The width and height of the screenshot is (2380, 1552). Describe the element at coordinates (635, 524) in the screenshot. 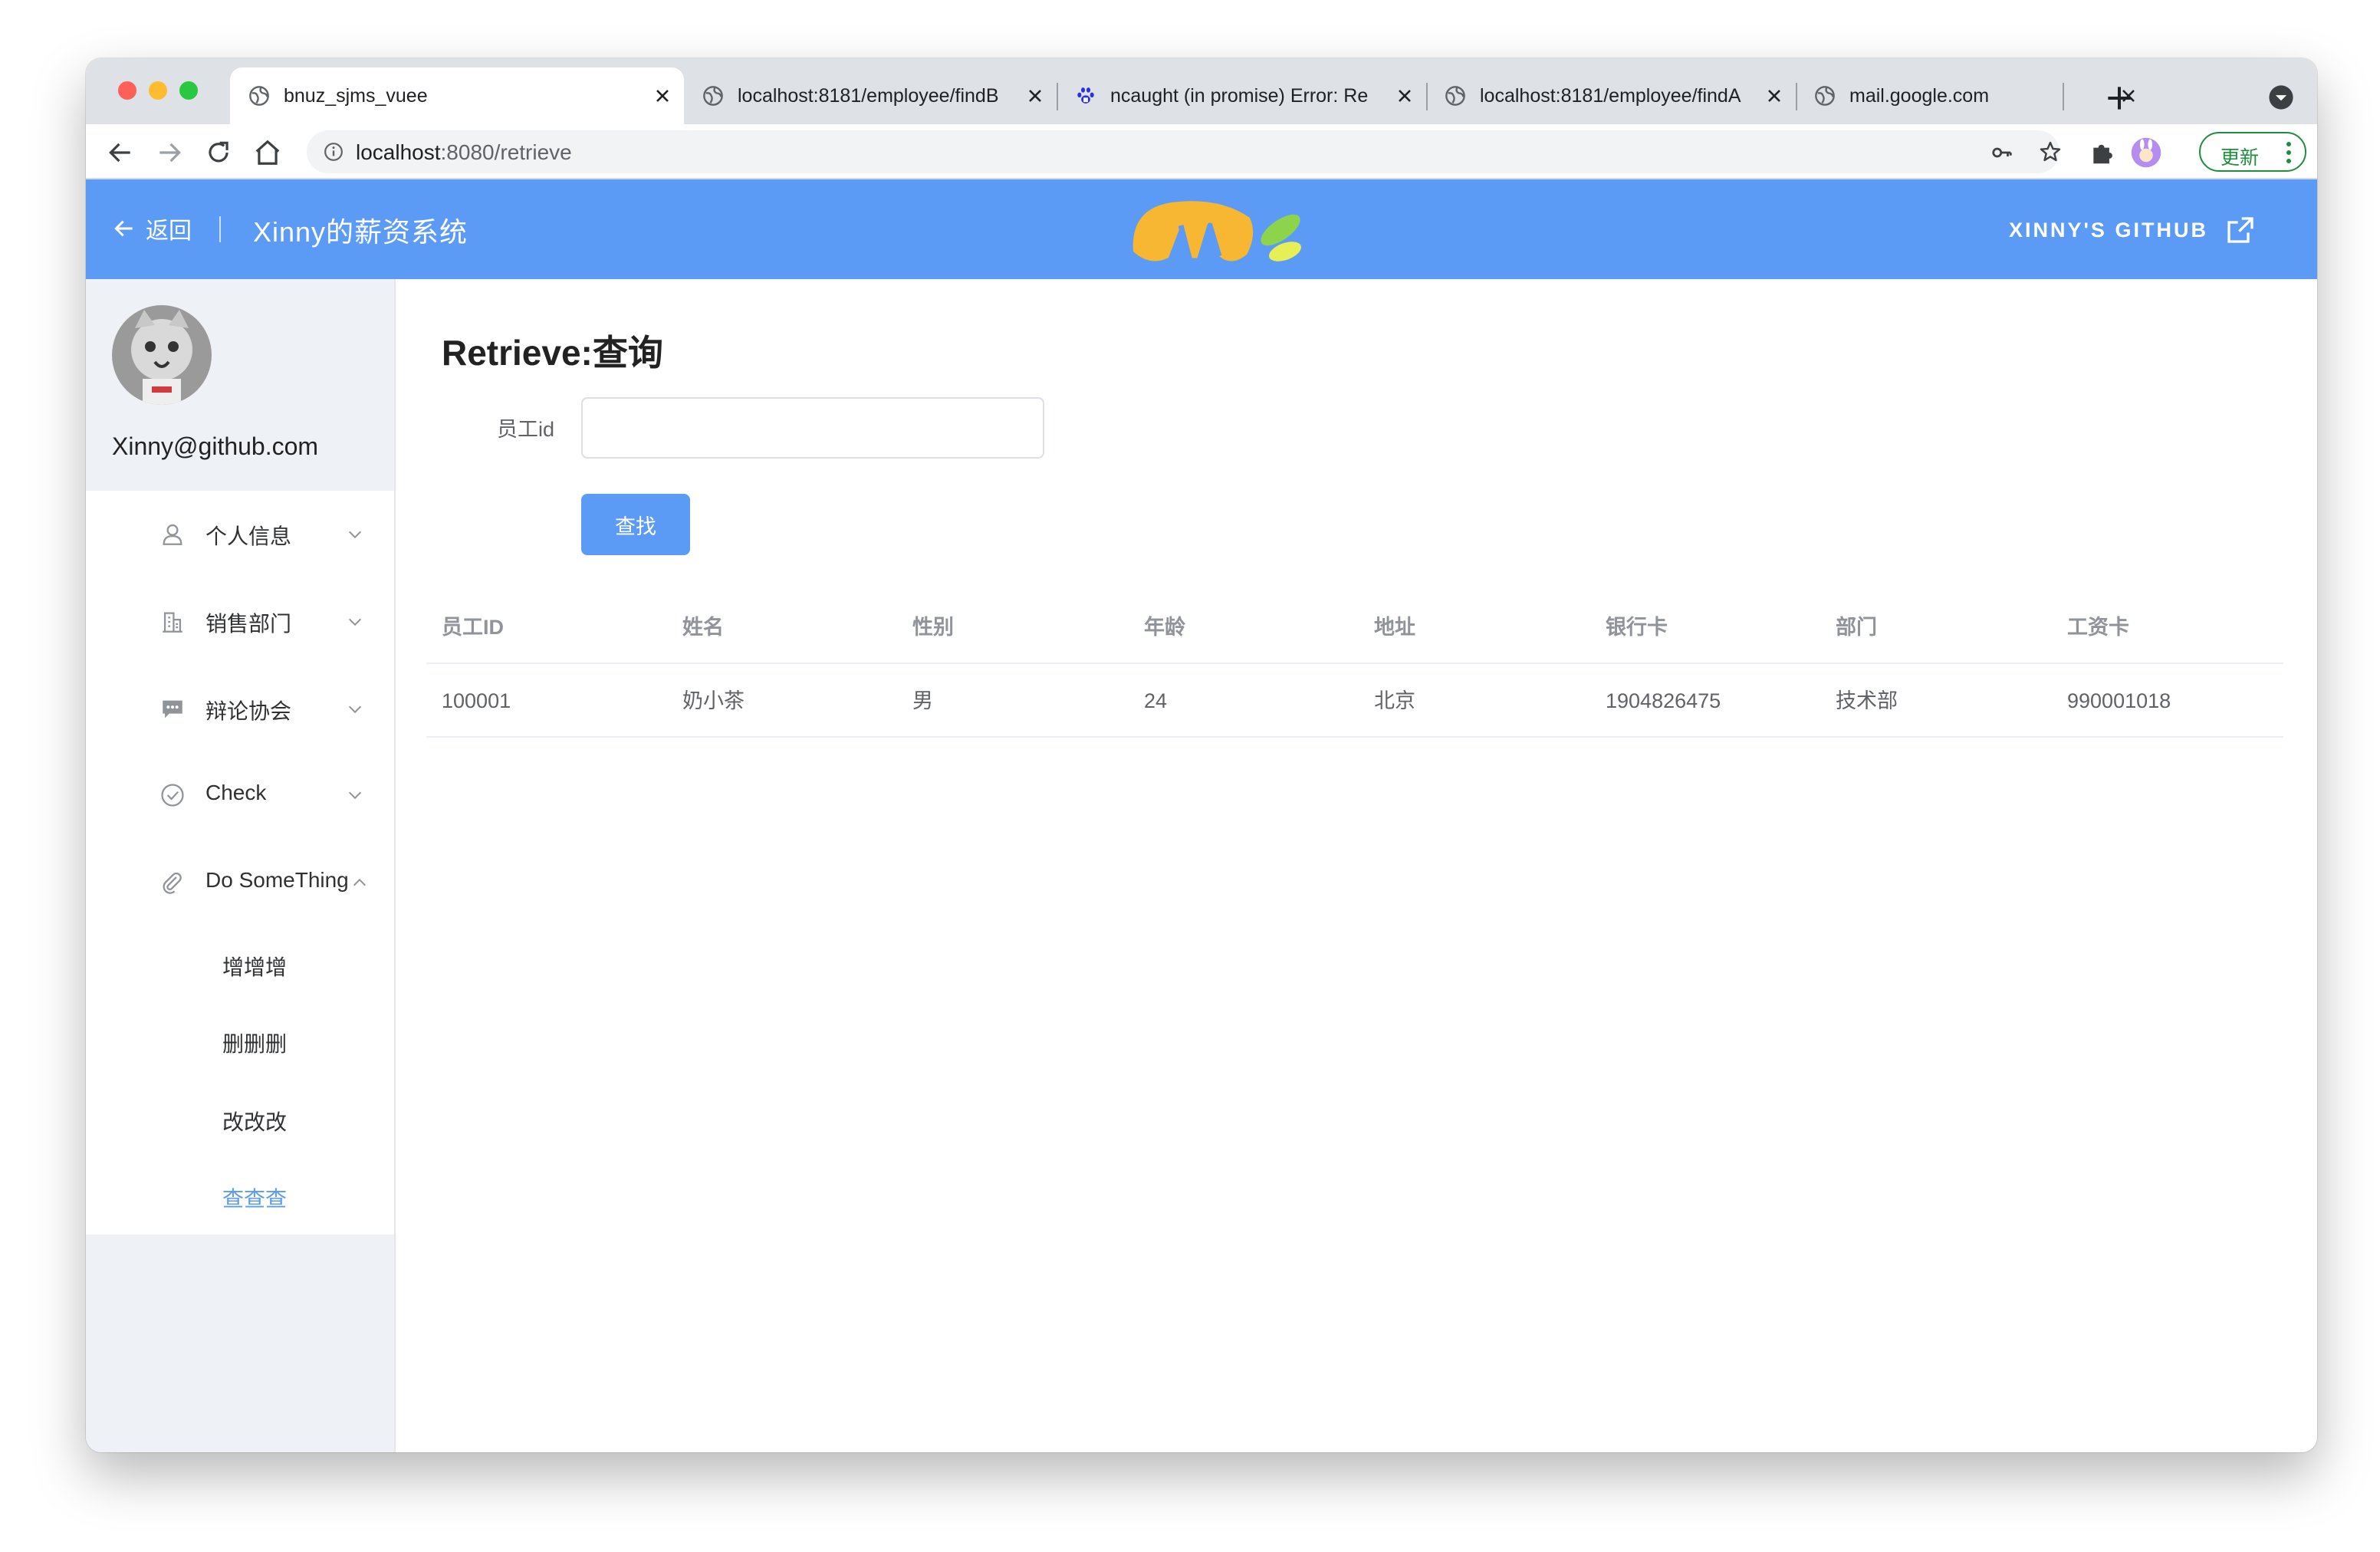

I see `find-button: 查找` at that location.